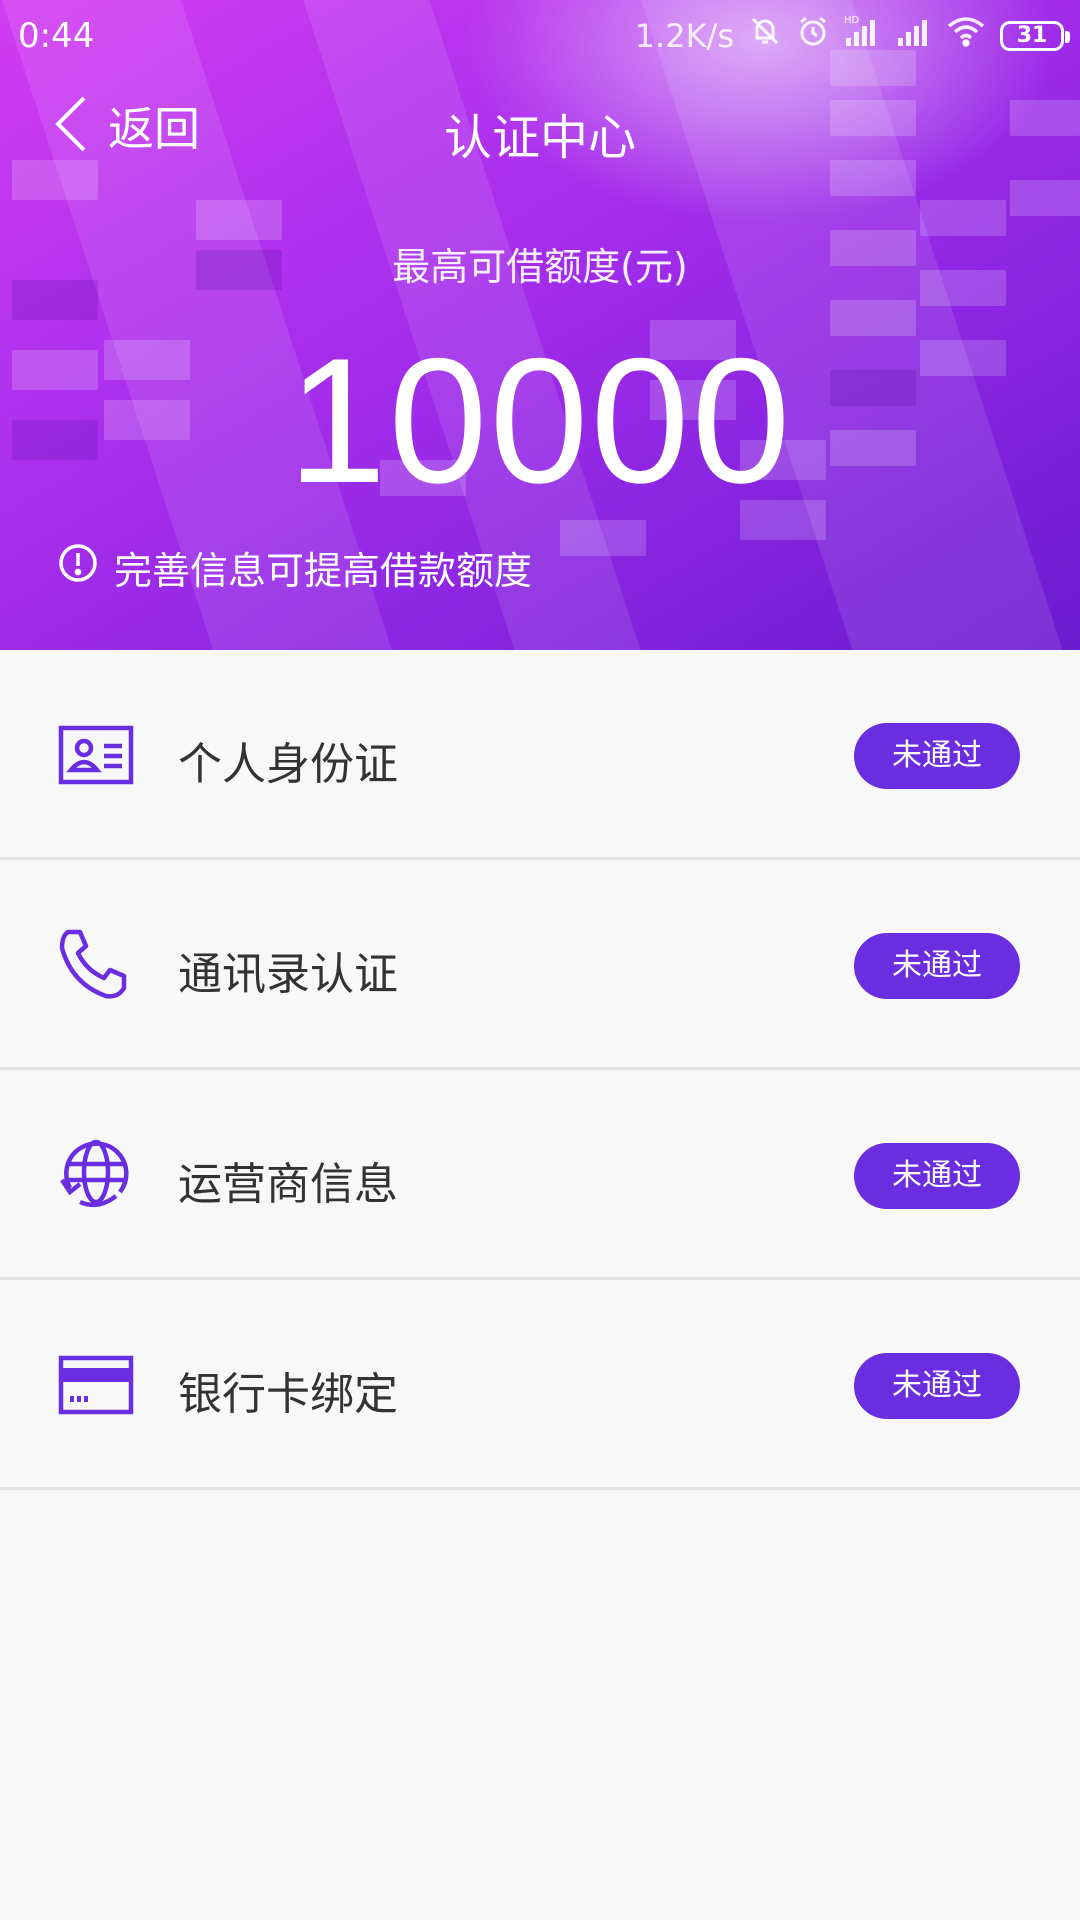 The image size is (1080, 1920). What do you see at coordinates (288, 1184) in the screenshot?
I see `list-item-label: 运营商信息` at bounding box center [288, 1184].